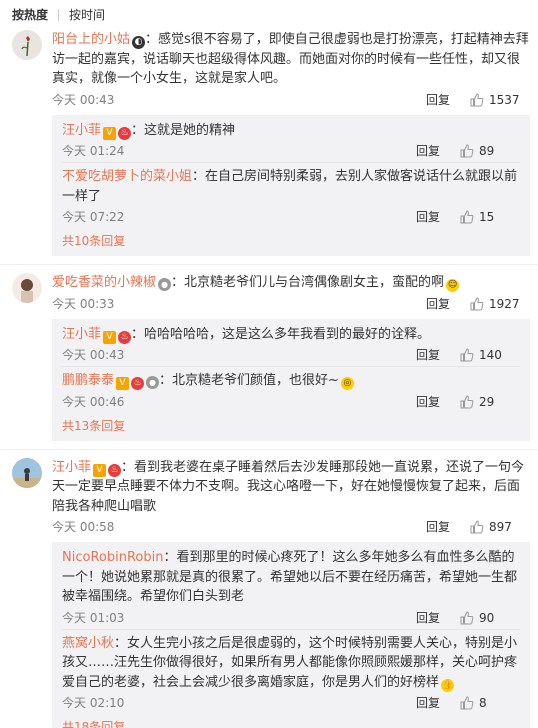 This screenshot has width=538, height=728. I want to click on verified-icon: ◐, so click(139, 42).